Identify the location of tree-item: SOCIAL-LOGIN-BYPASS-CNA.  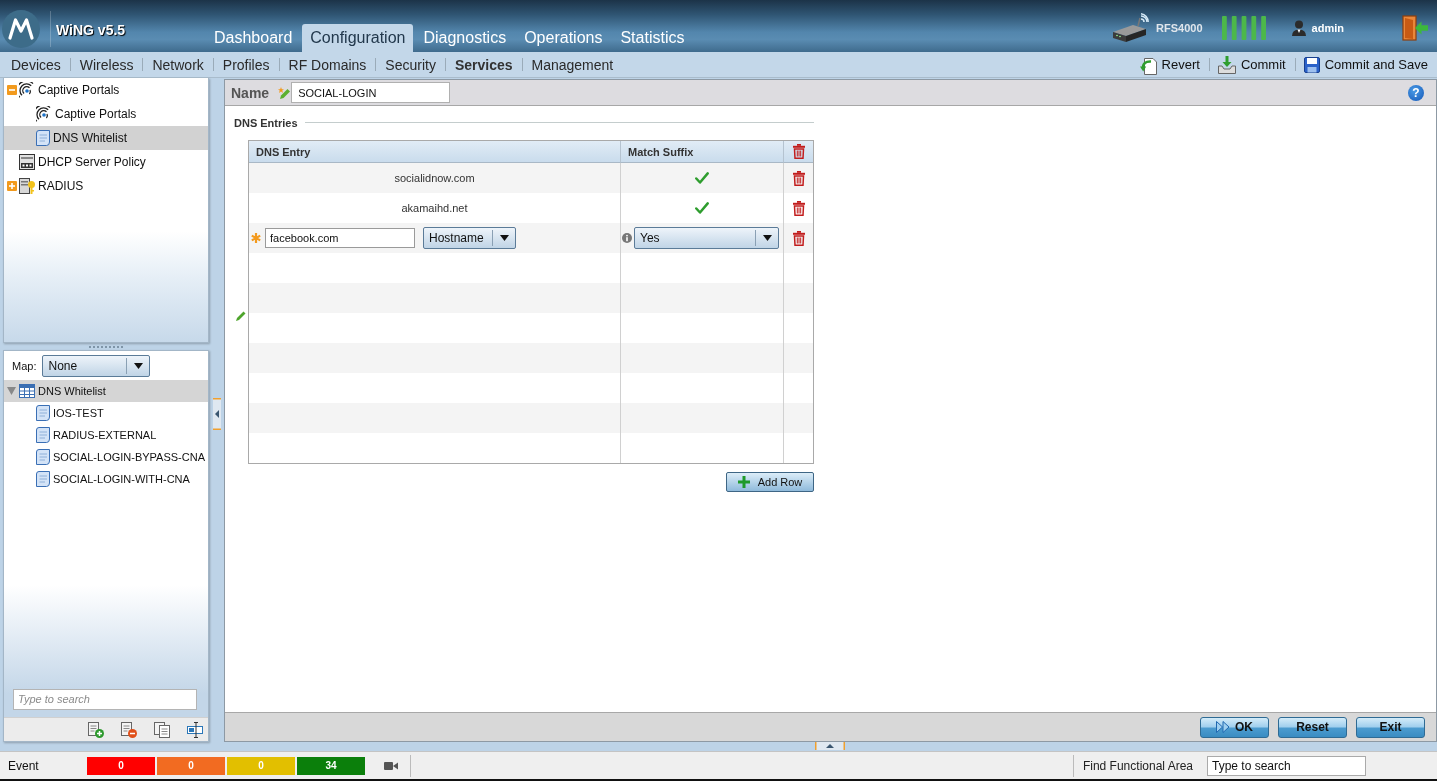
(106, 457).